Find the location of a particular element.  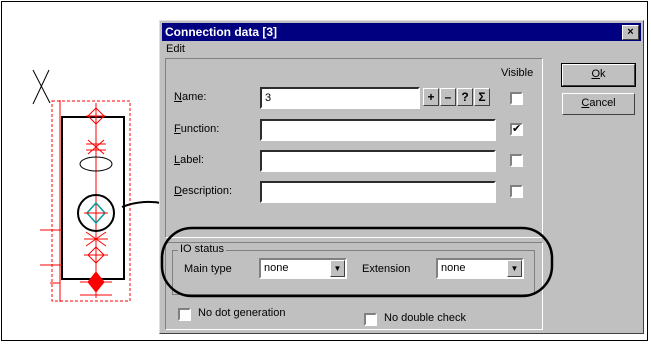

decrement-button: – is located at coordinates (448, 97).